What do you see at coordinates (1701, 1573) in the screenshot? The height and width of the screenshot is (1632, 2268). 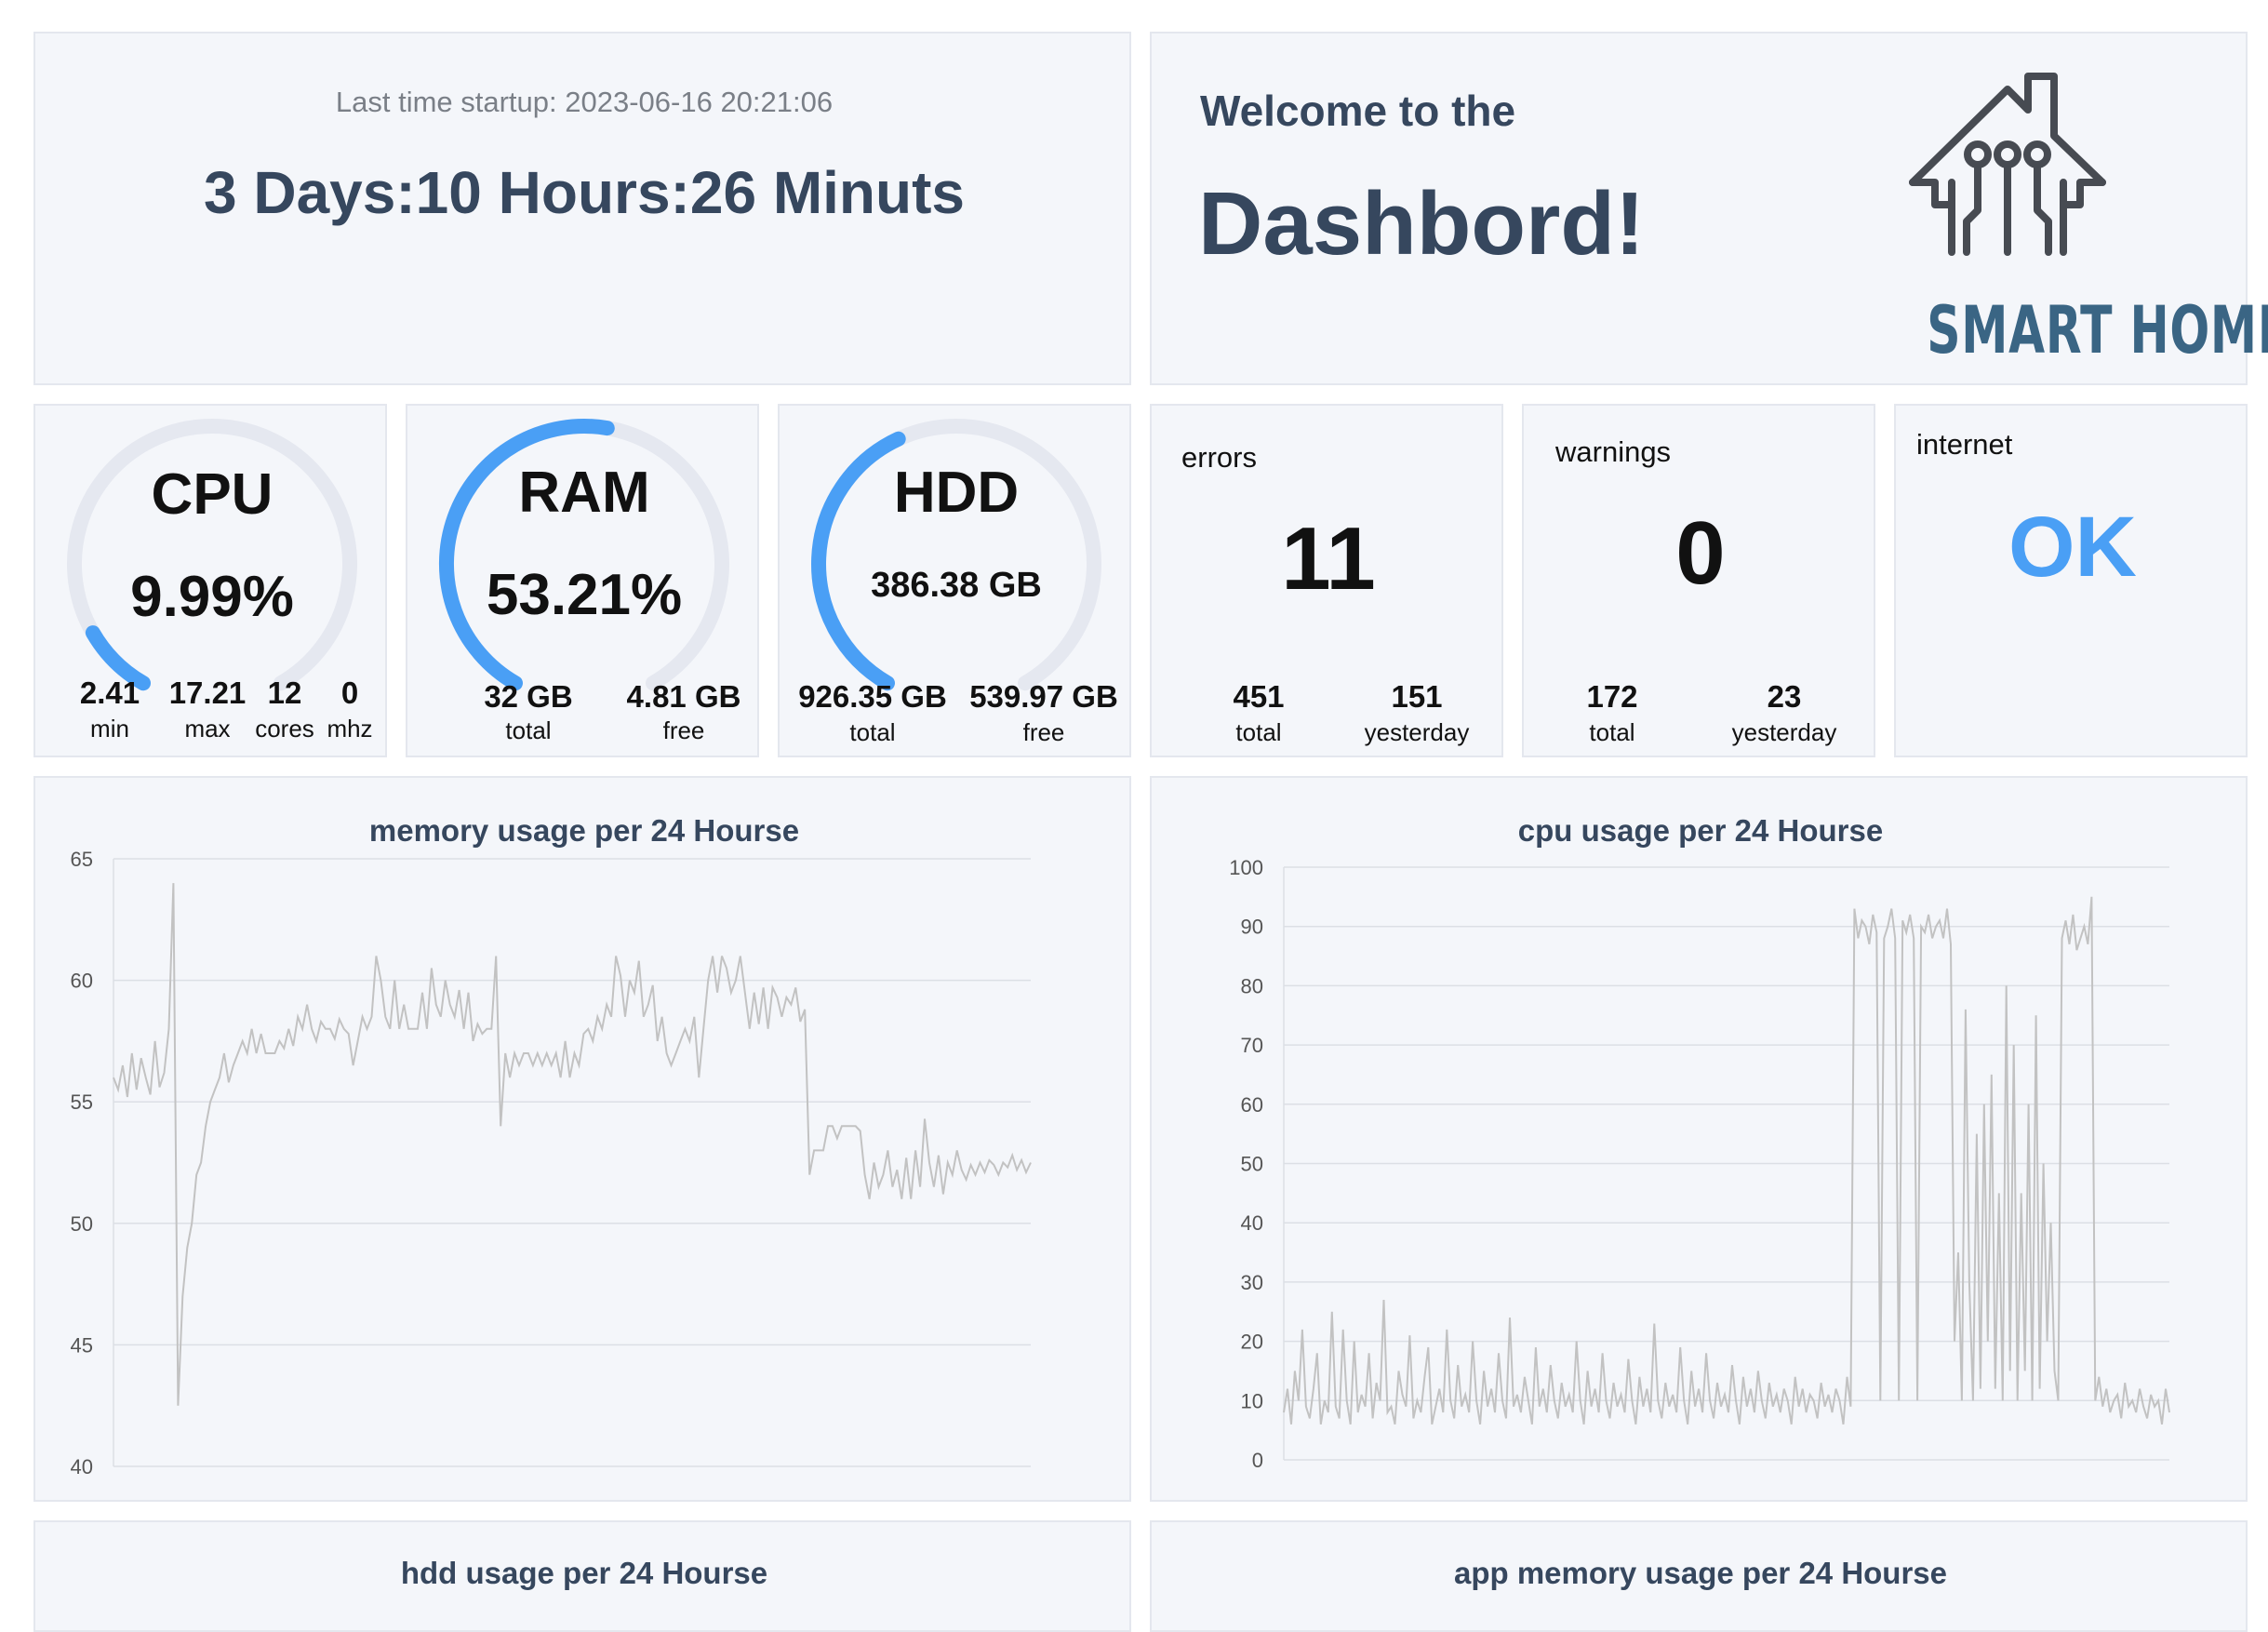 I see `app-memory-chart-title: app memory usage per 24 Hourse` at bounding box center [1701, 1573].